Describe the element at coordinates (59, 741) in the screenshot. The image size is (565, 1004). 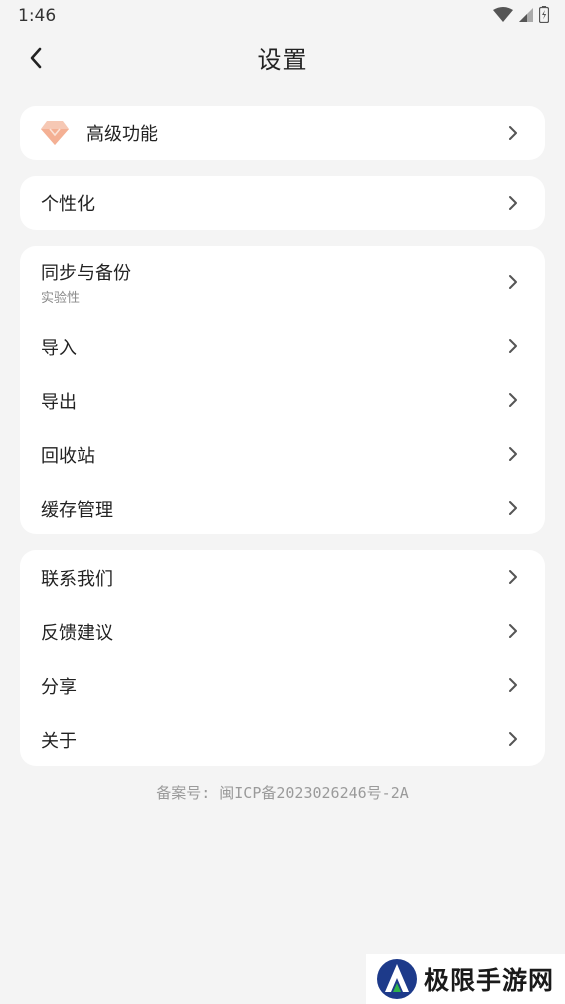
I see `about-label: 关于` at that location.